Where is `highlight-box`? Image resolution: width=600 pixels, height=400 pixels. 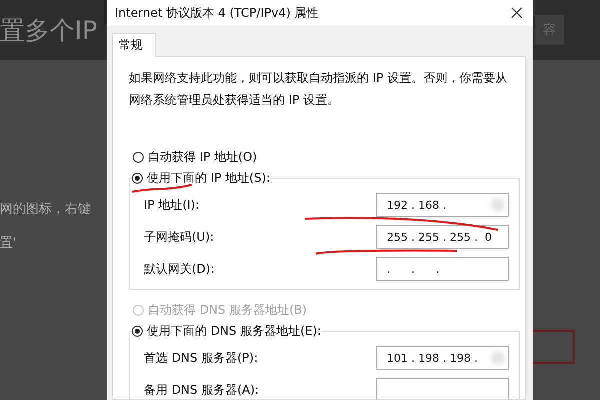 highlight-box is located at coordinates (554, 347).